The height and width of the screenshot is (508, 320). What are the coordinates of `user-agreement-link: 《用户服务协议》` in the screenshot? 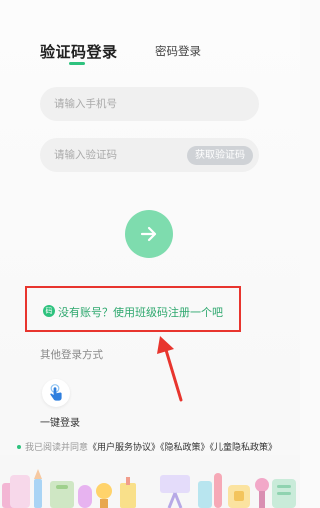 It's located at (124, 448).